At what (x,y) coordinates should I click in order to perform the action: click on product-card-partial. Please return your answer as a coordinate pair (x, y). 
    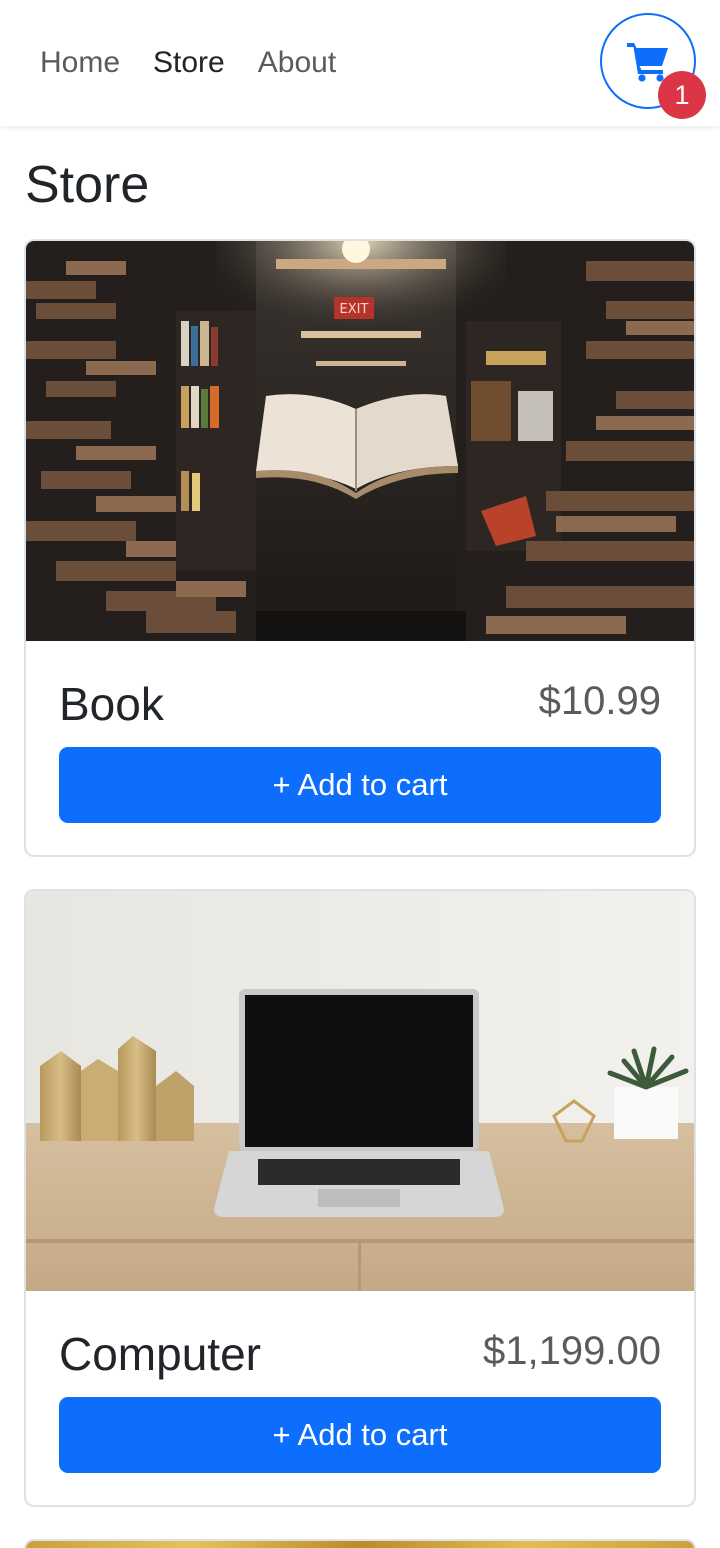
    Looking at the image, I should click on (360, 1543).